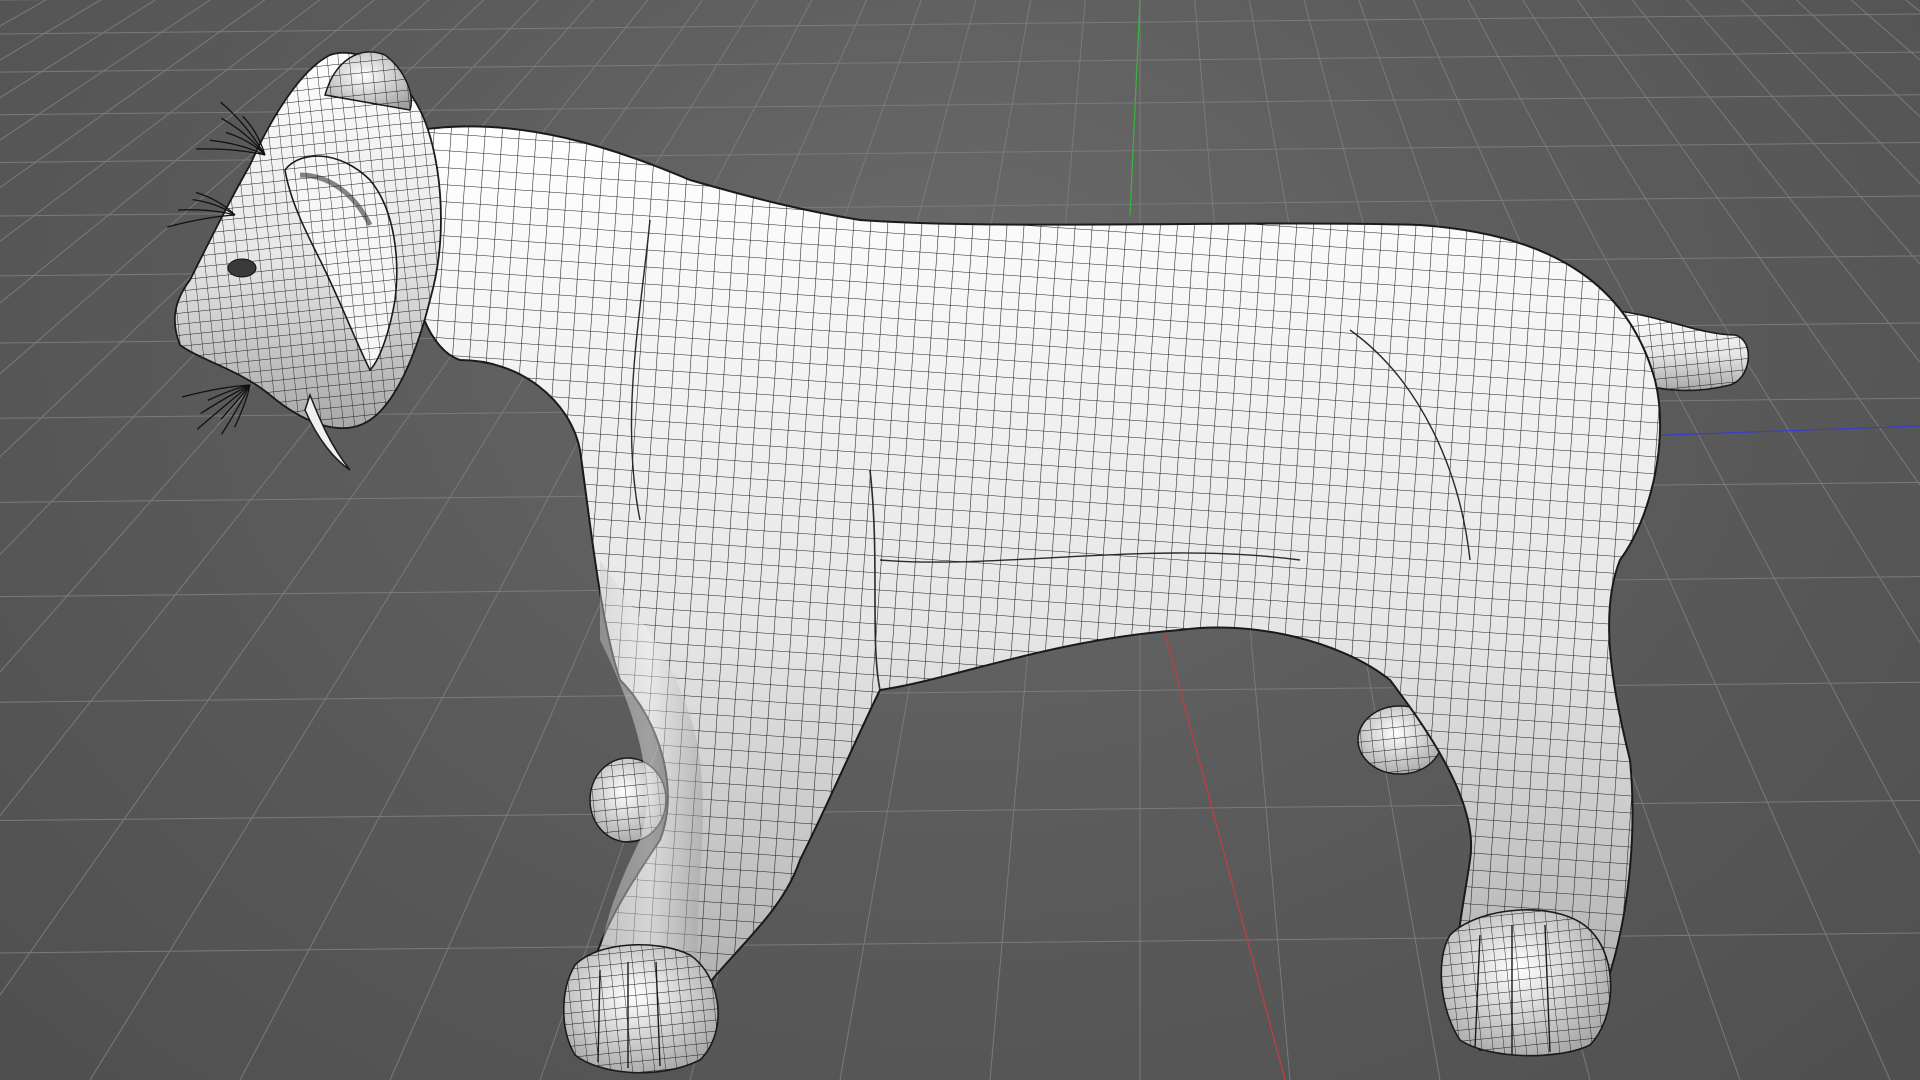  What do you see at coordinates (1135, 108) in the screenshot?
I see `axis-y-line` at bounding box center [1135, 108].